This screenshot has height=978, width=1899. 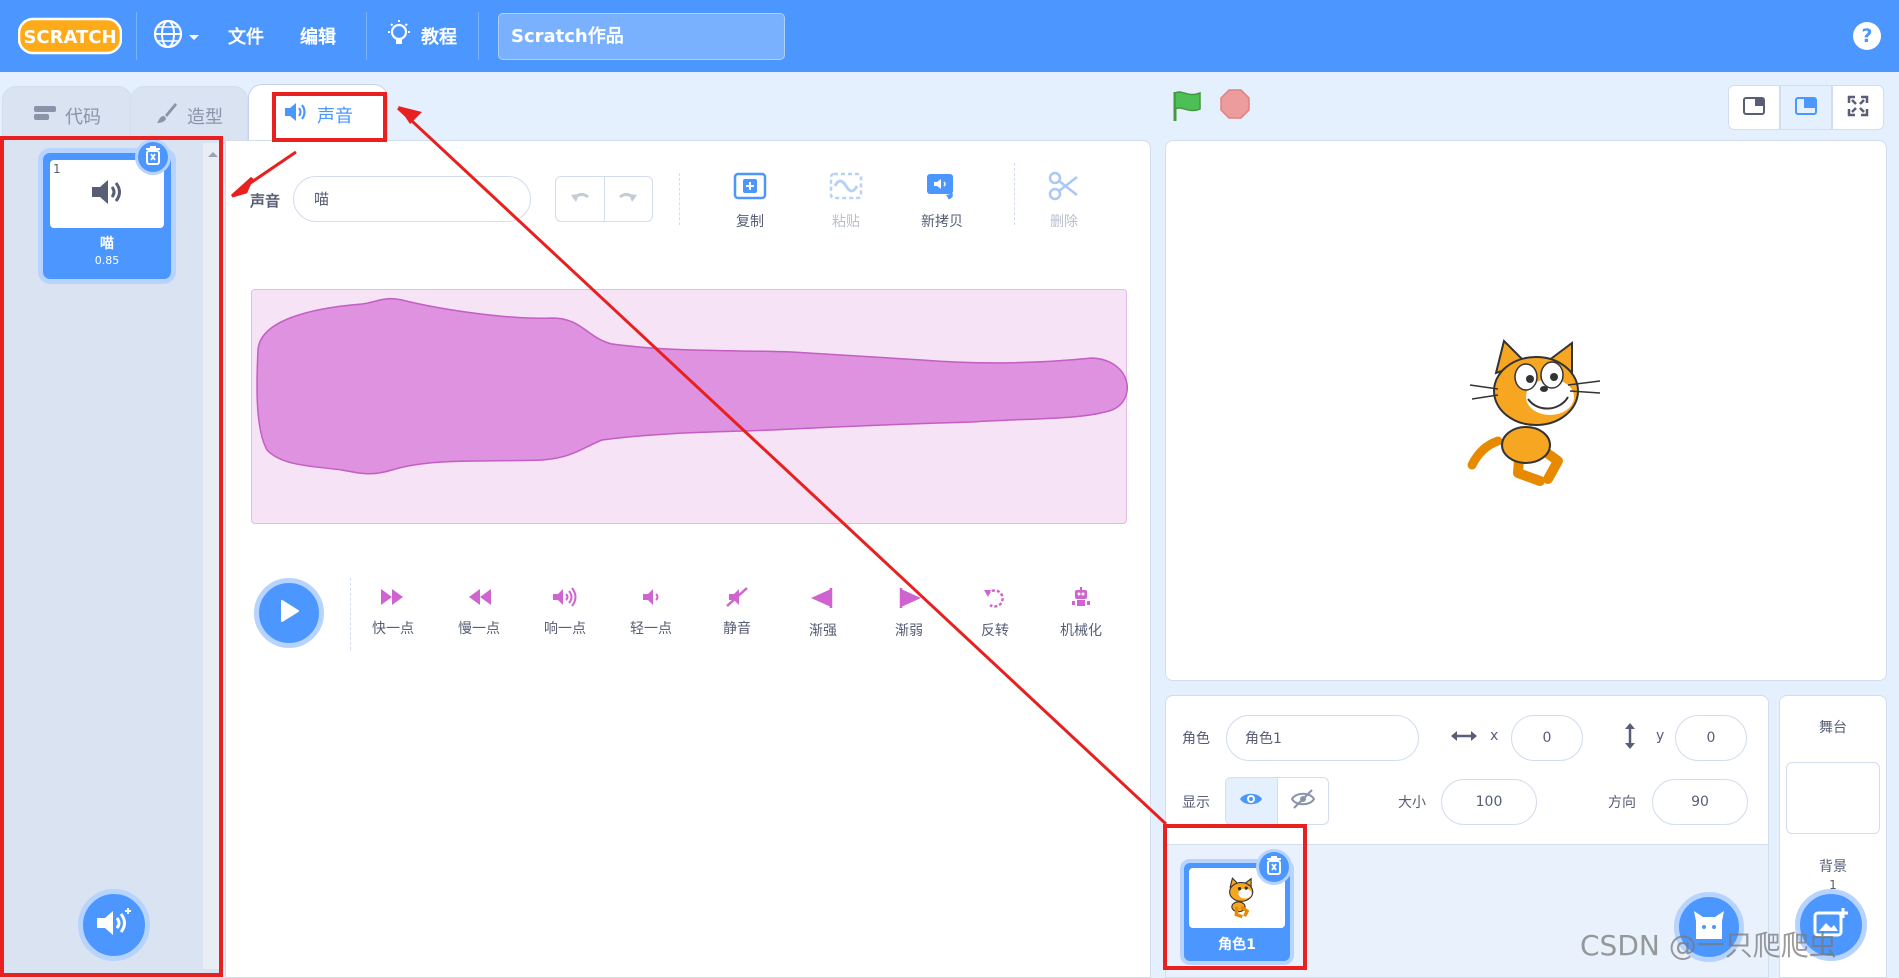 I want to click on paste-button: 粘贴, so click(x=846, y=201).